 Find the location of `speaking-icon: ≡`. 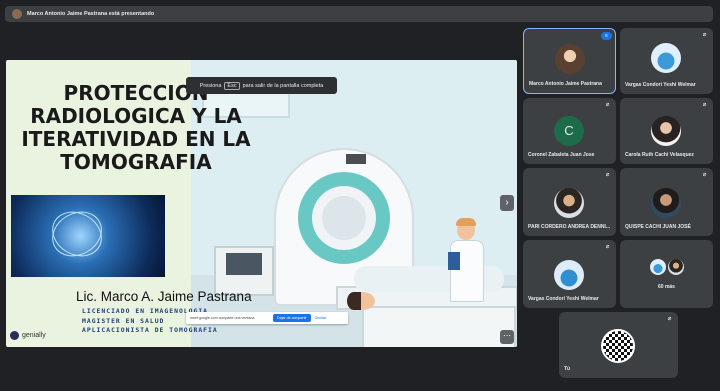

speaking-icon: ≡ is located at coordinates (606, 36).